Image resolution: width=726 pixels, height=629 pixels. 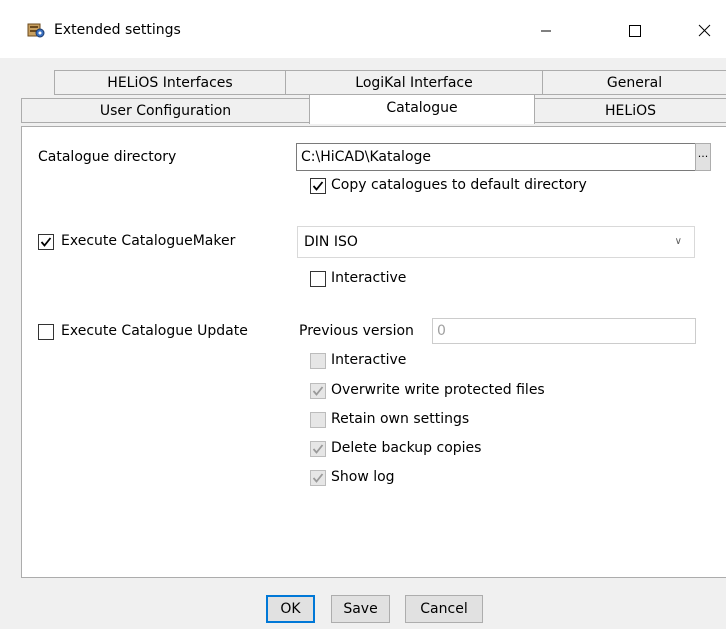 What do you see at coordinates (148, 241) in the screenshot?
I see `execute-cataloguemaker-label: Execute CatalogueMaker` at bounding box center [148, 241].